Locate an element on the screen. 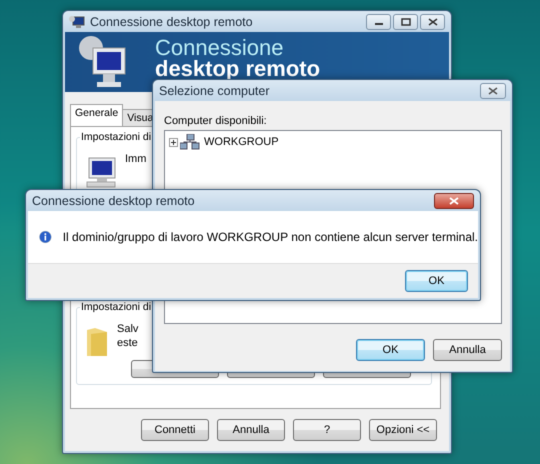 Image resolution: width=540 pixels, height=464 pixels. folder-icon is located at coordinates (97, 342).